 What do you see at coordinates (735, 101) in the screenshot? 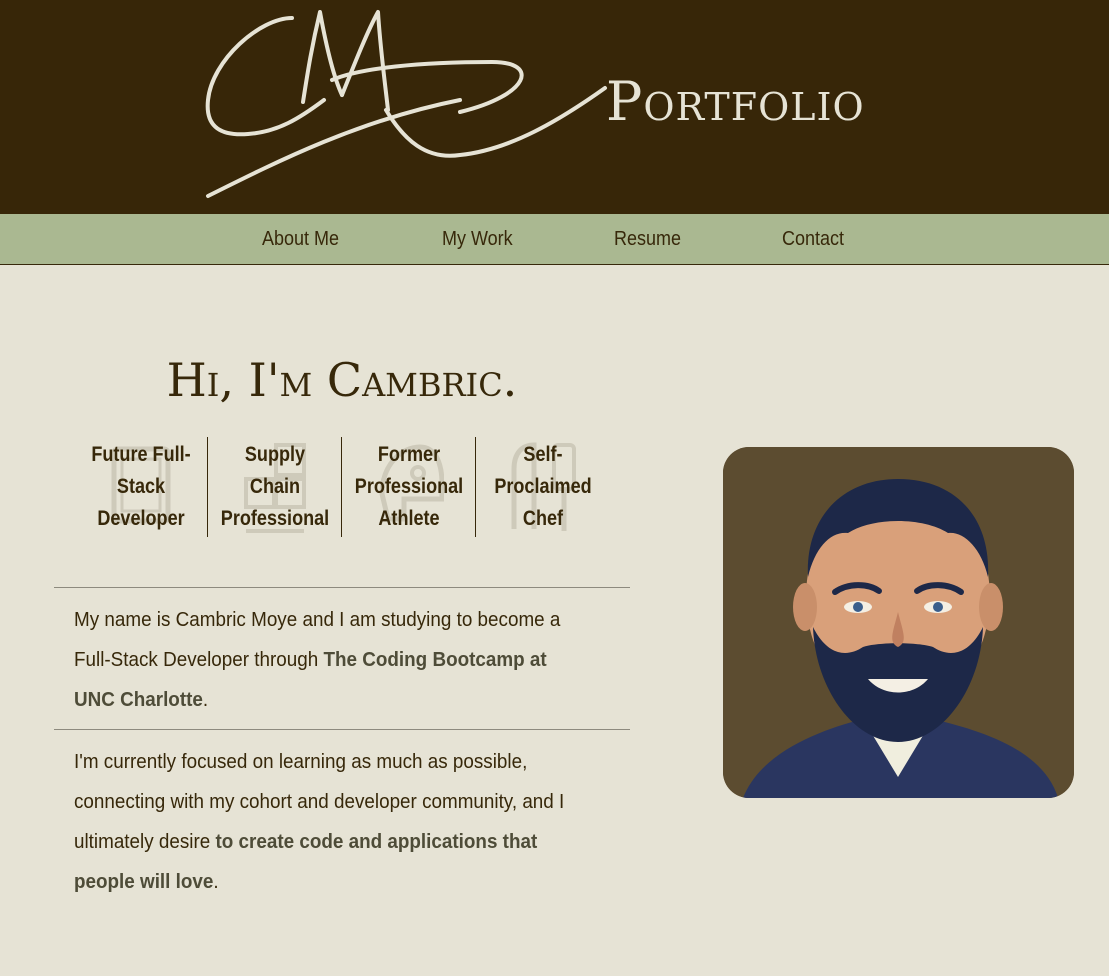
I see `header-title: Portfolio` at bounding box center [735, 101].